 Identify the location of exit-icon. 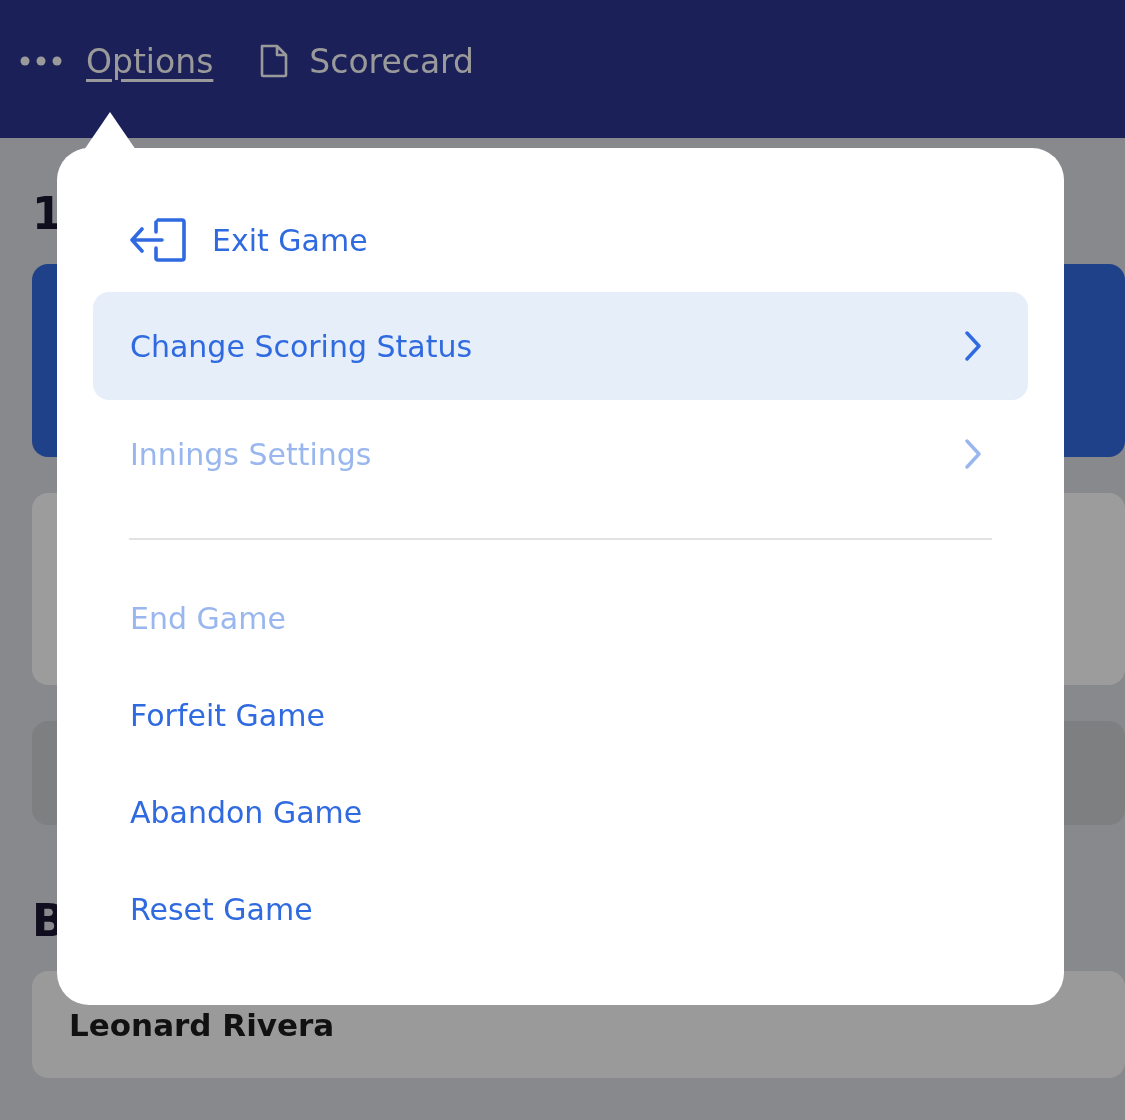
(158, 240).